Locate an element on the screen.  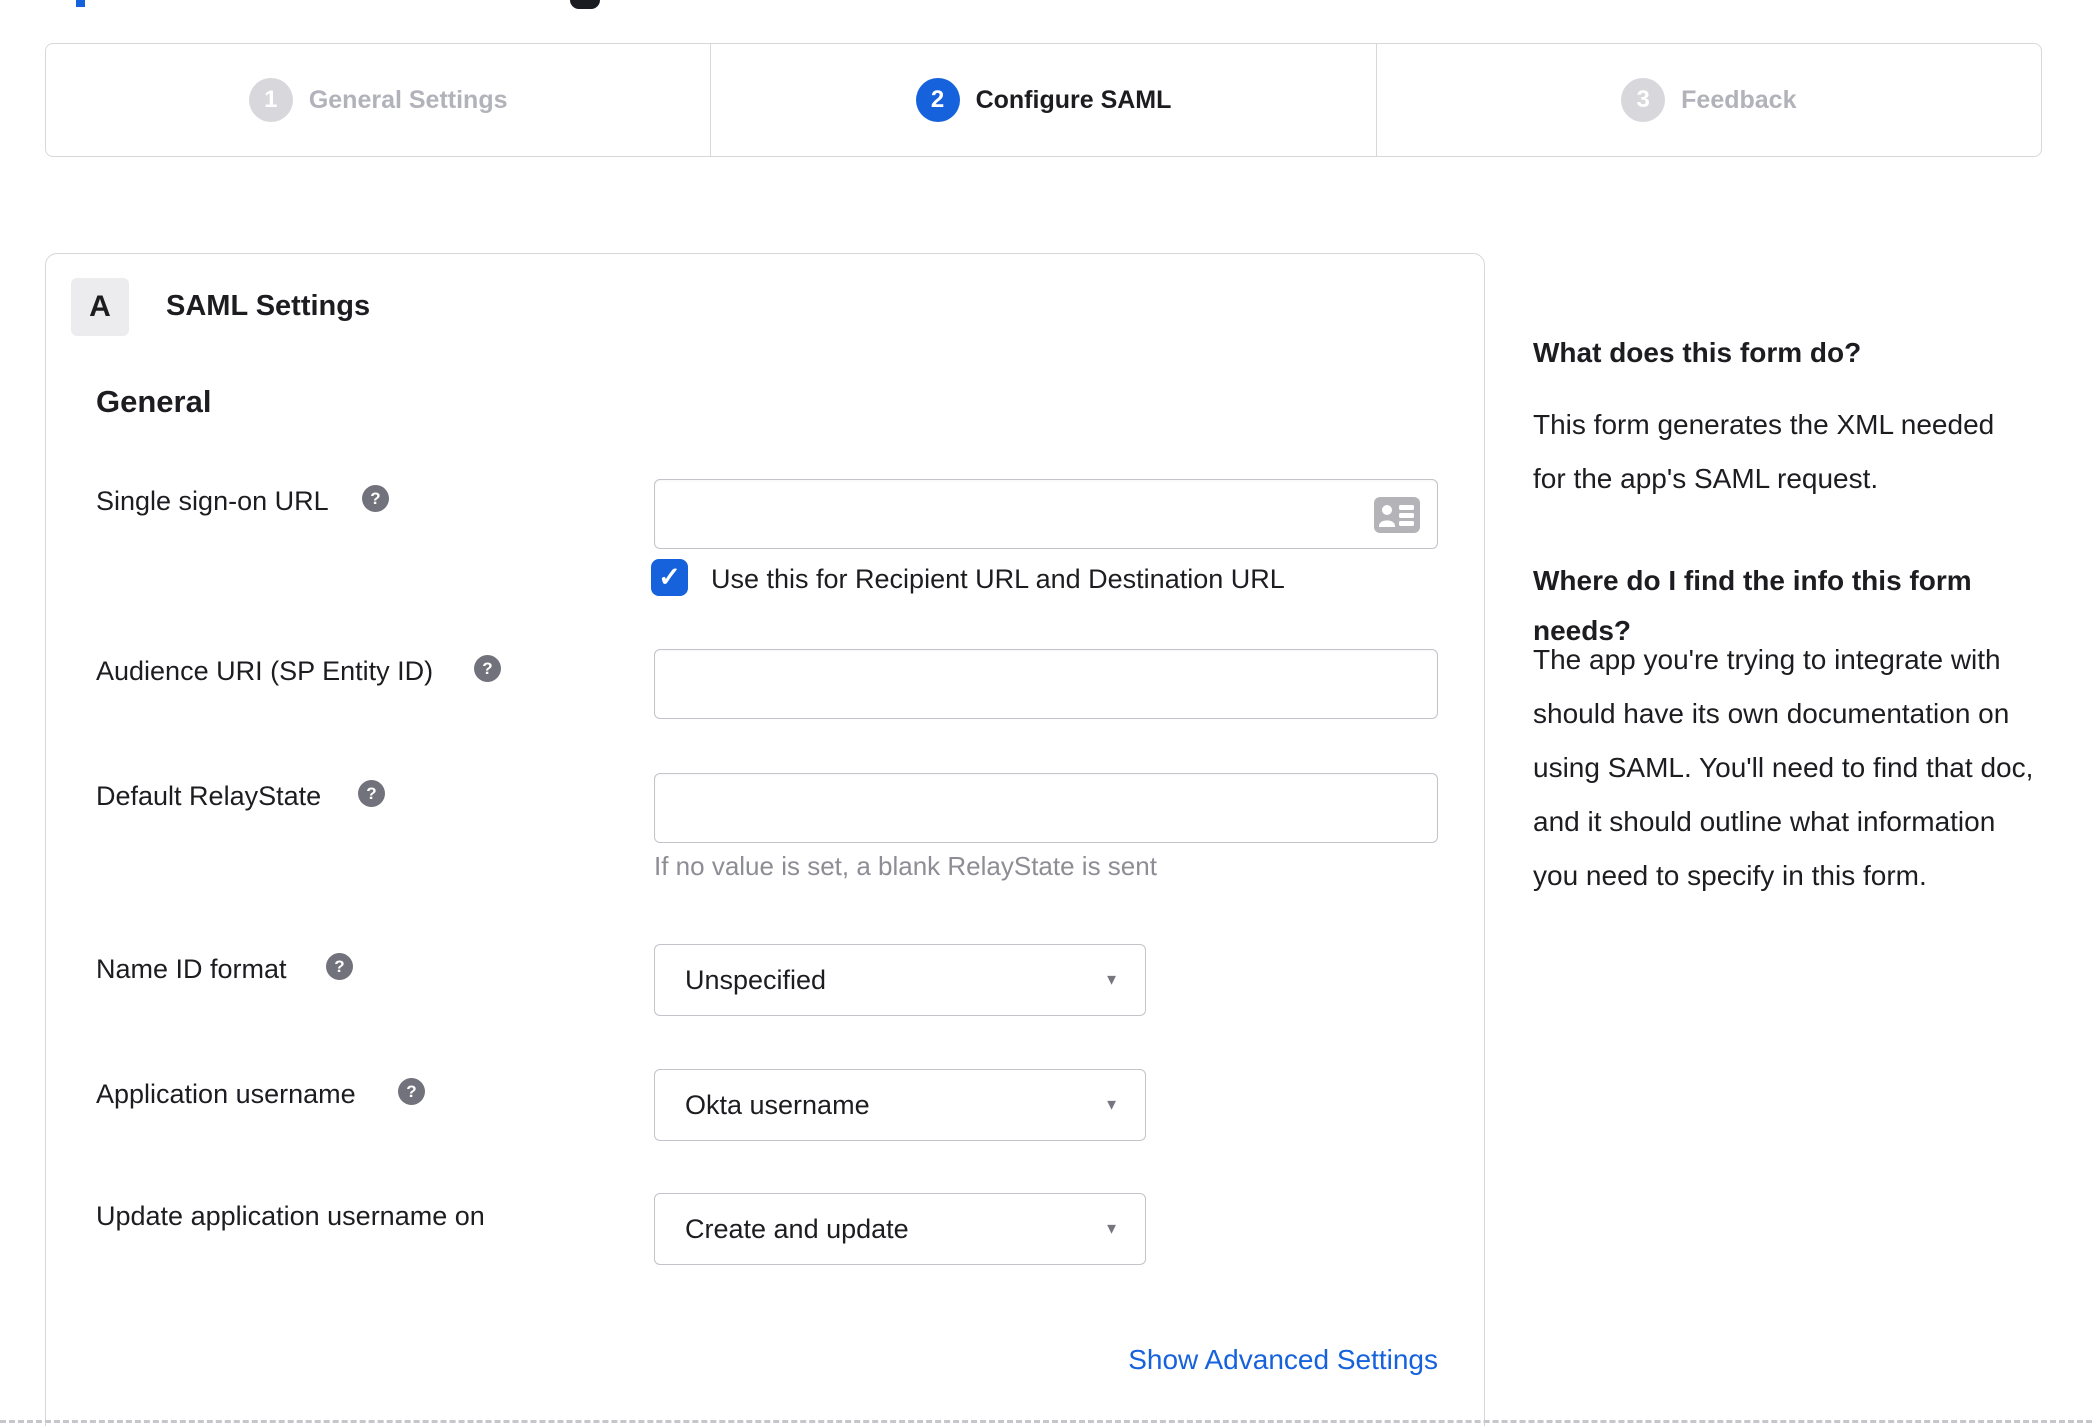
step-number-badge: 2 is located at coordinates (937, 100).